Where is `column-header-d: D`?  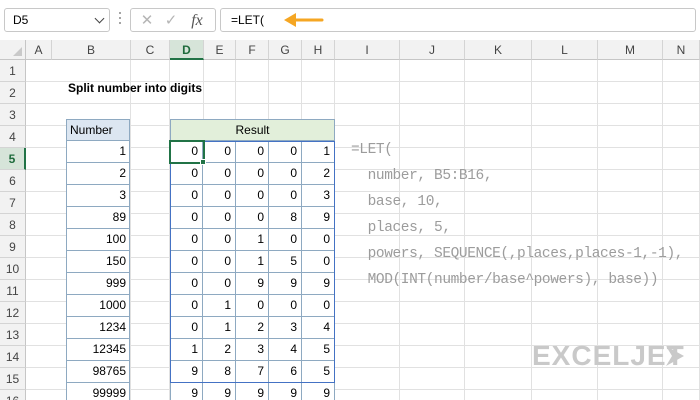 column-header-d: D is located at coordinates (187, 50).